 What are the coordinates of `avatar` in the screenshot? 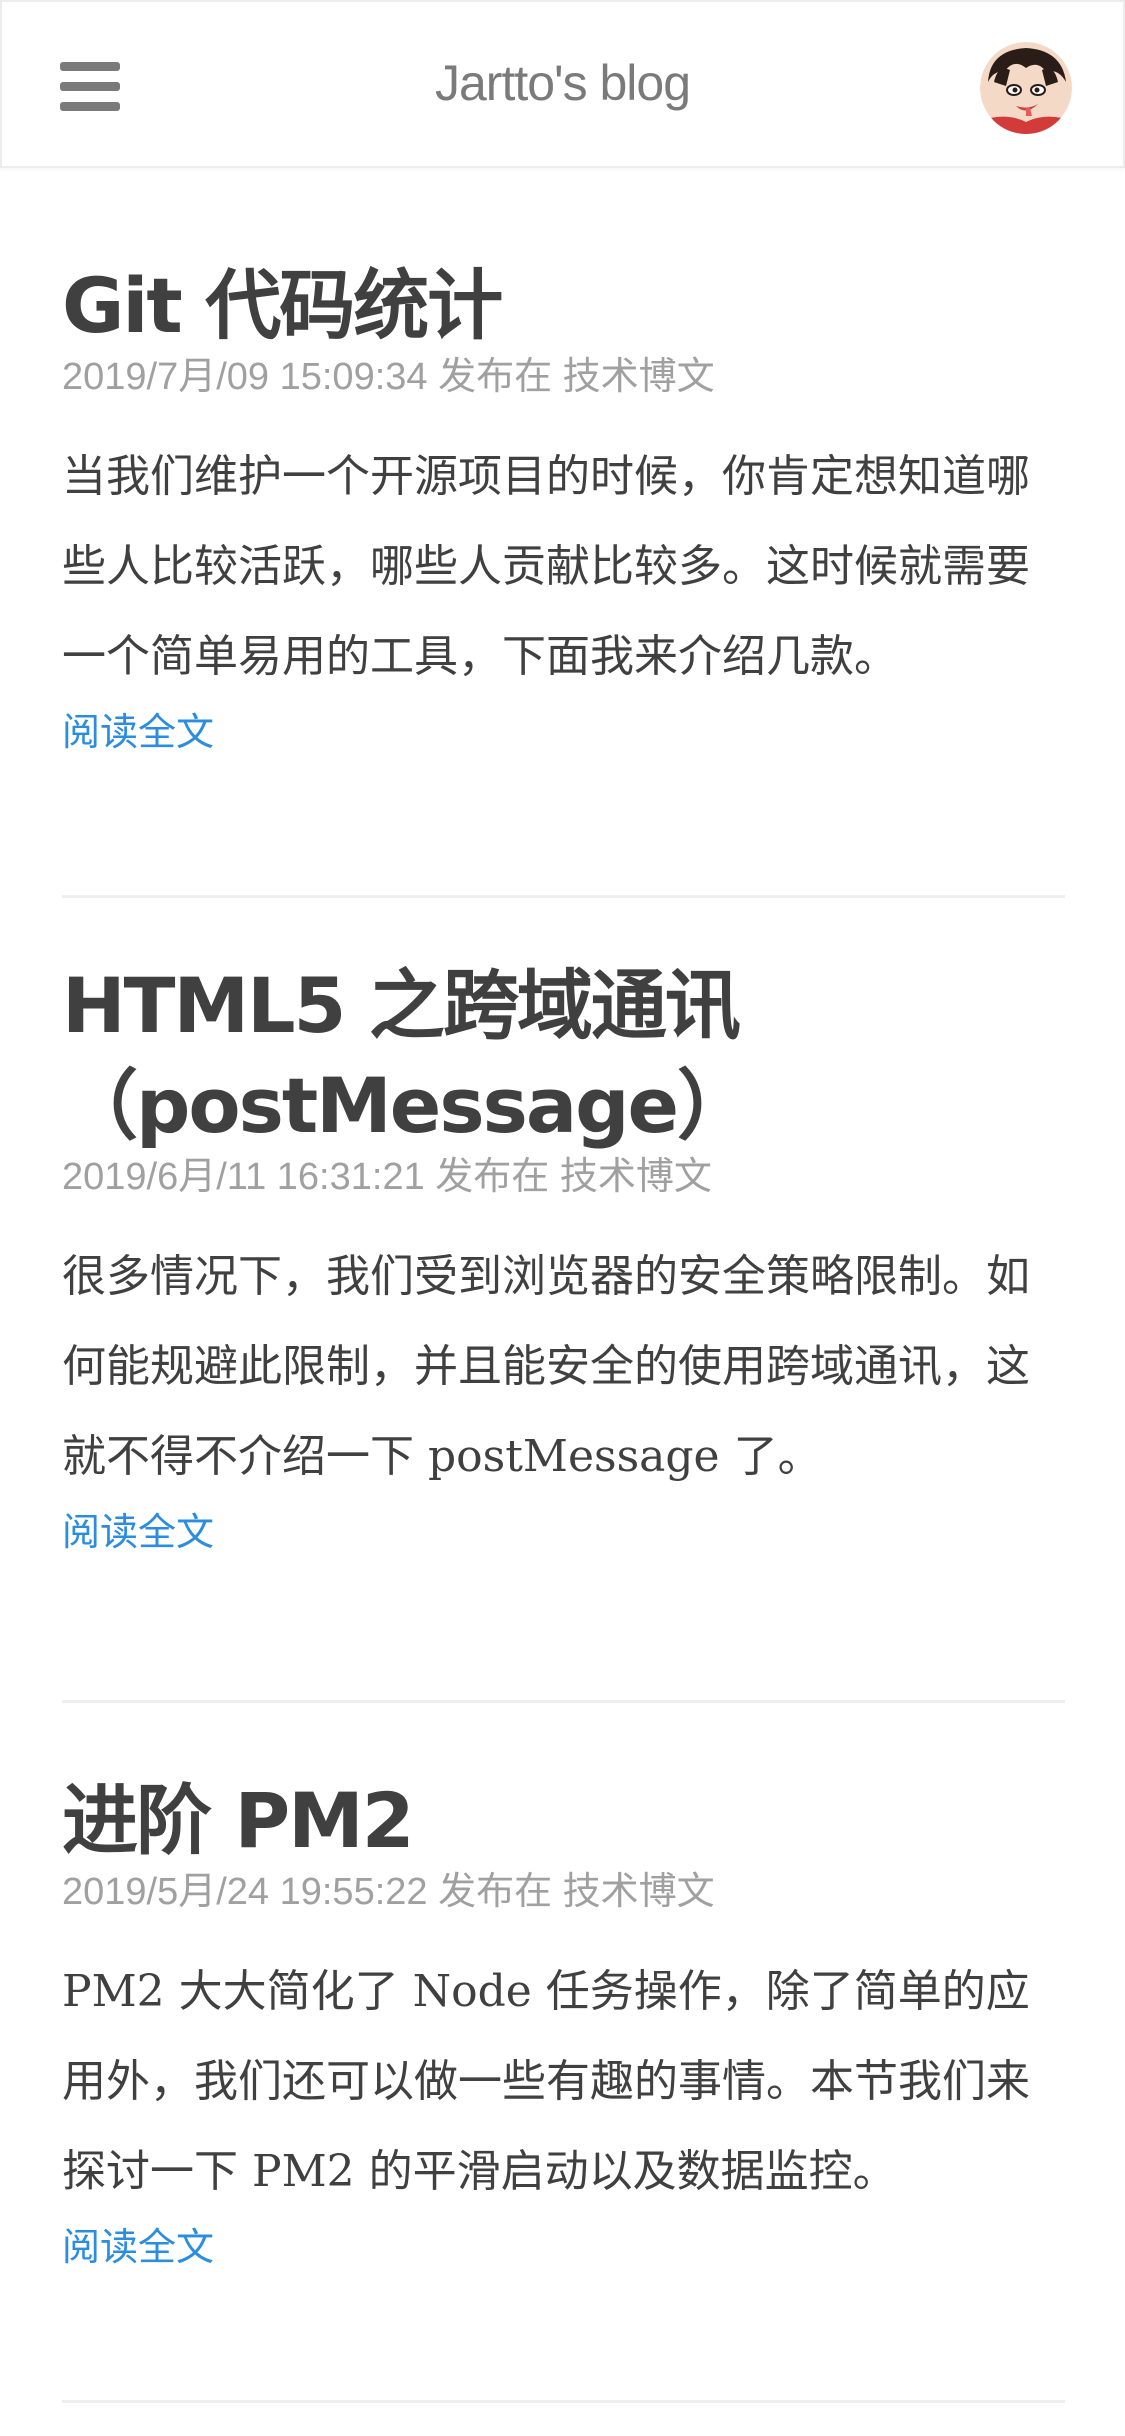 It's located at (1026, 88).